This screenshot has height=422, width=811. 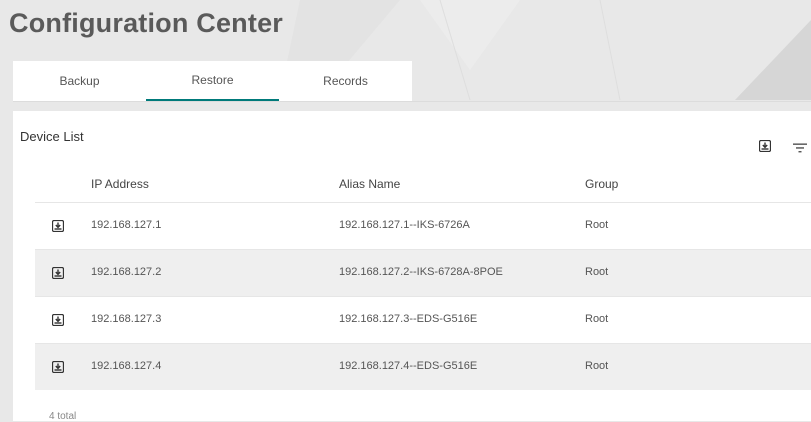 I want to click on filter-icon, so click(x=800, y=149).